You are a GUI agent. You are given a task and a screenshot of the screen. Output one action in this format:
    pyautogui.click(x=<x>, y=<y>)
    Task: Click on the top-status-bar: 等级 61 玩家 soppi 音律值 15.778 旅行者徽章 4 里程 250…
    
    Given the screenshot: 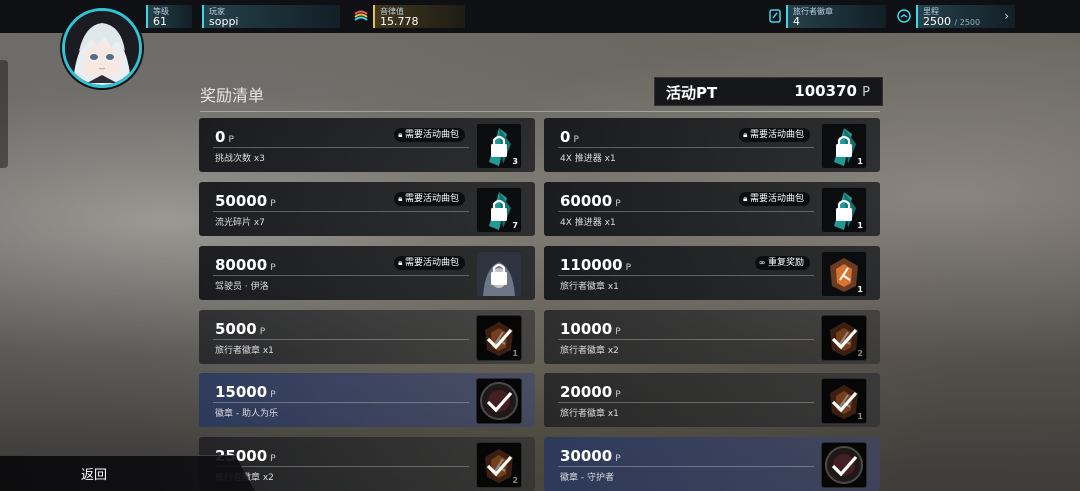 What is the action you would take?
    pyautogui.click(x=540, y=16)
    